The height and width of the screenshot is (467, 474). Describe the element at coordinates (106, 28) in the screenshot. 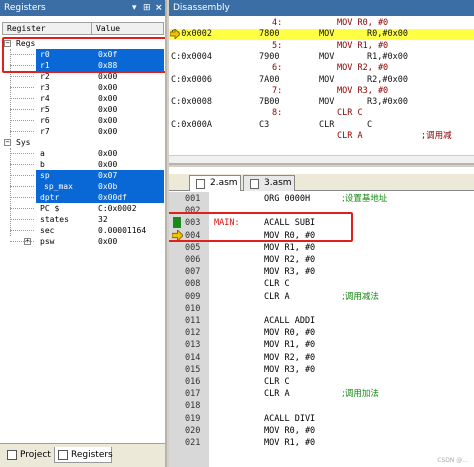

I see `value-column-header: Value` at that location.